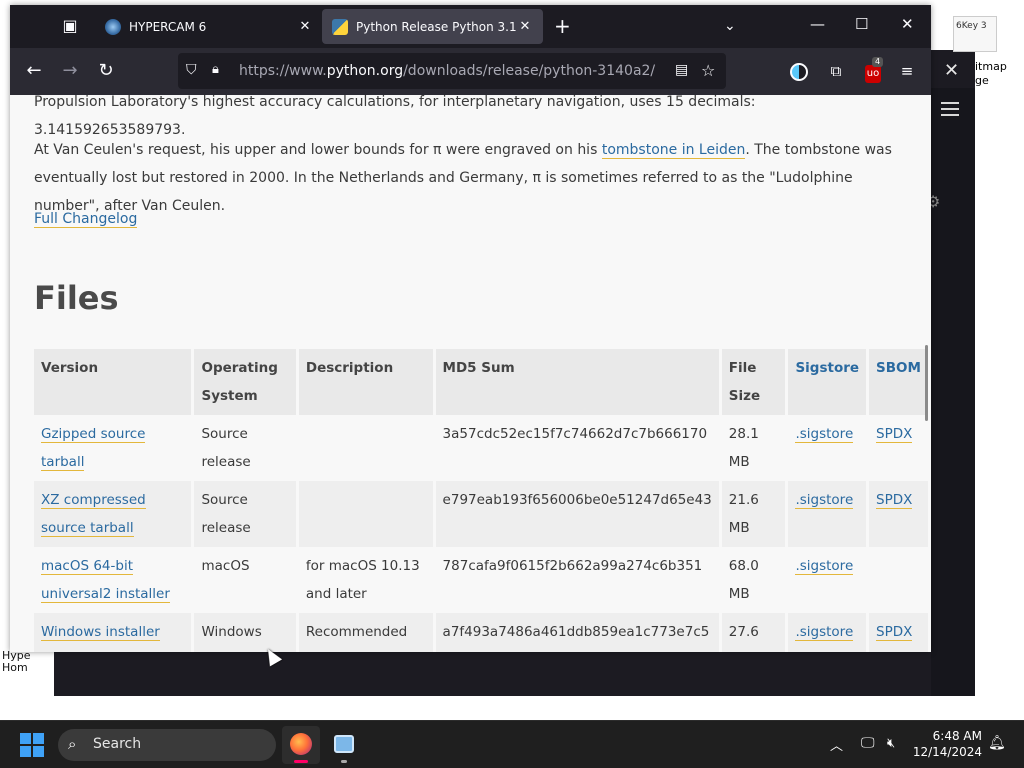 This screenshot has width=1024, height=768. Describe the element at coordinates (827, 382) in the screenshot. I see `header-sigstore-link: Sigstore` at that location.